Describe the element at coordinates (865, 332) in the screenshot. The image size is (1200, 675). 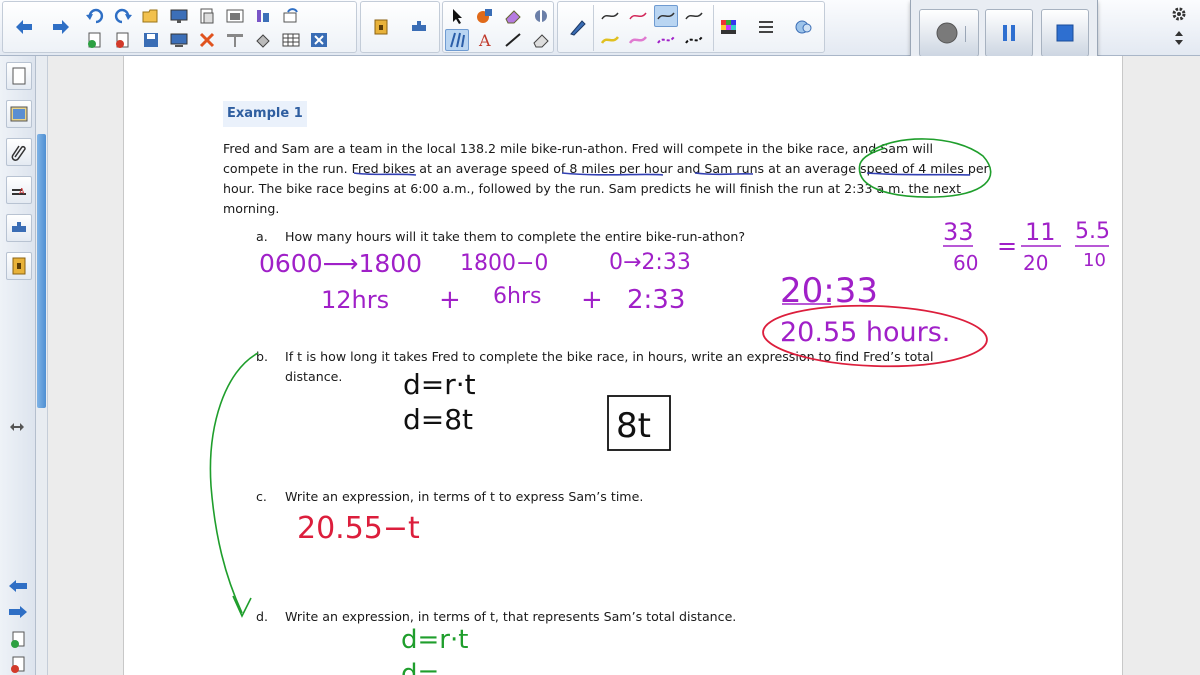
I see `hw-a-answer: 20.55 hours.` at that location.